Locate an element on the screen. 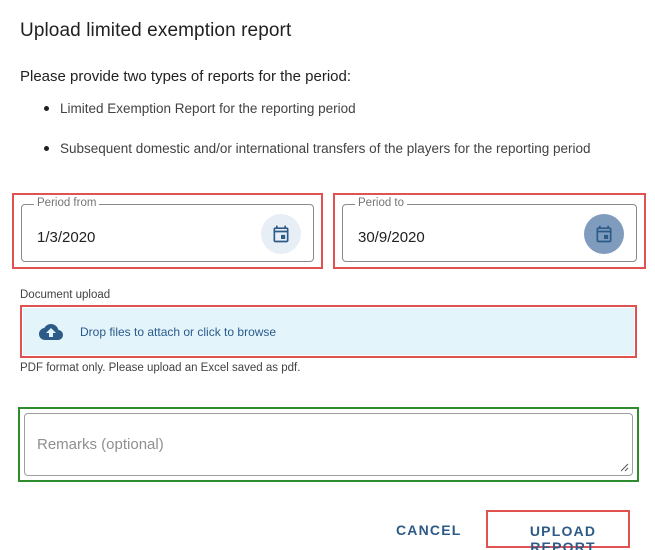 Image resolution: width=655 pixels, height=550 pixels. period-to-highlight: Period to 30/9/2020 is located at coordinates (489, 231).